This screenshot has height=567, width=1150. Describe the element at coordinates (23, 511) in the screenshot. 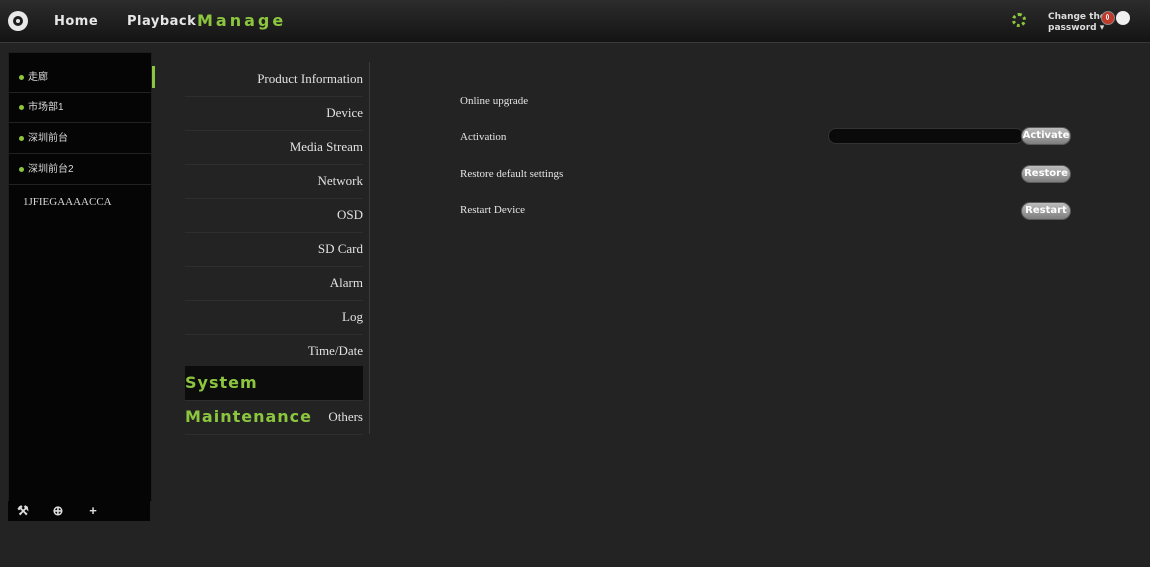

I see `wrench-icon: ⚒` at that location.